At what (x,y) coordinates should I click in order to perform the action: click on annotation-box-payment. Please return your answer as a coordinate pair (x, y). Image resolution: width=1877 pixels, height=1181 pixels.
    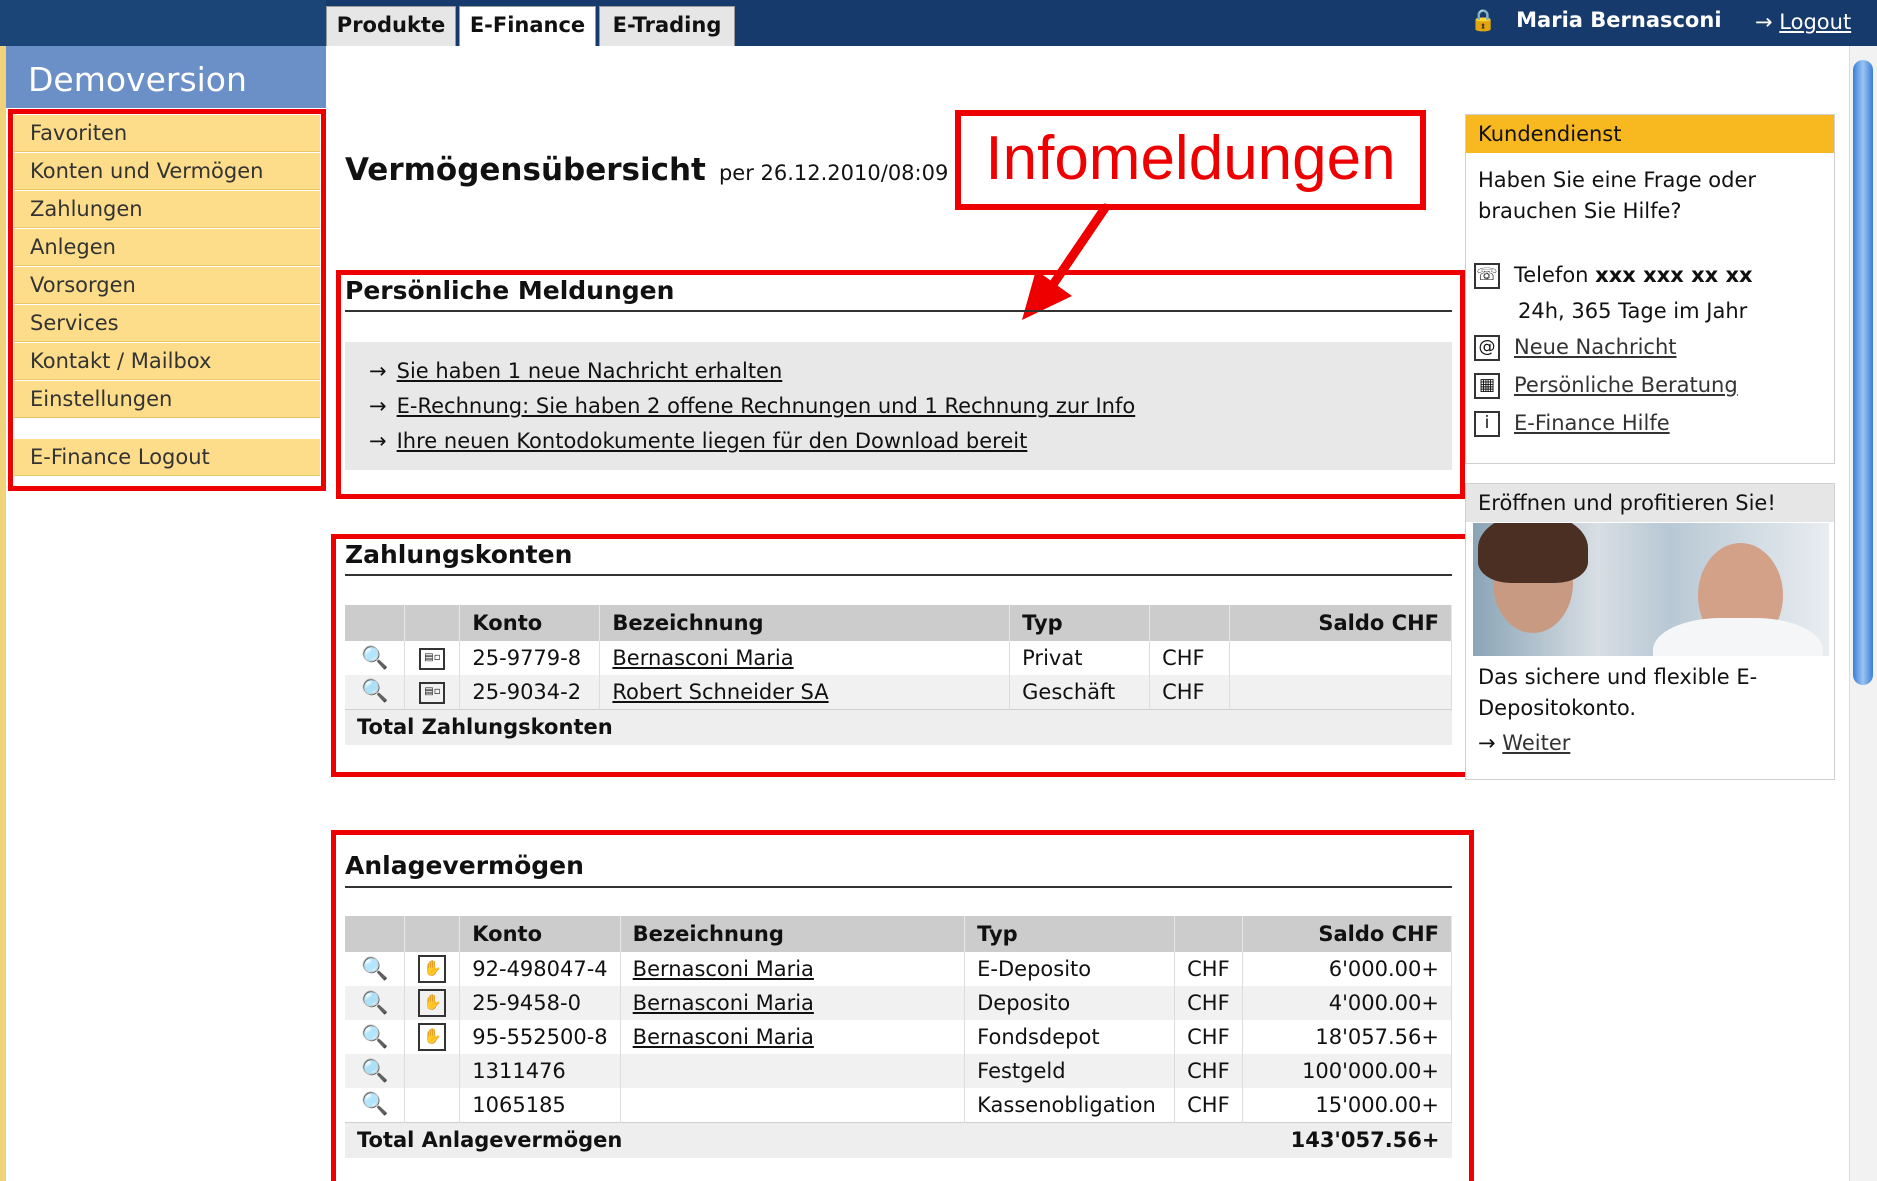
    Looking at the image, I should click on (901, 655).